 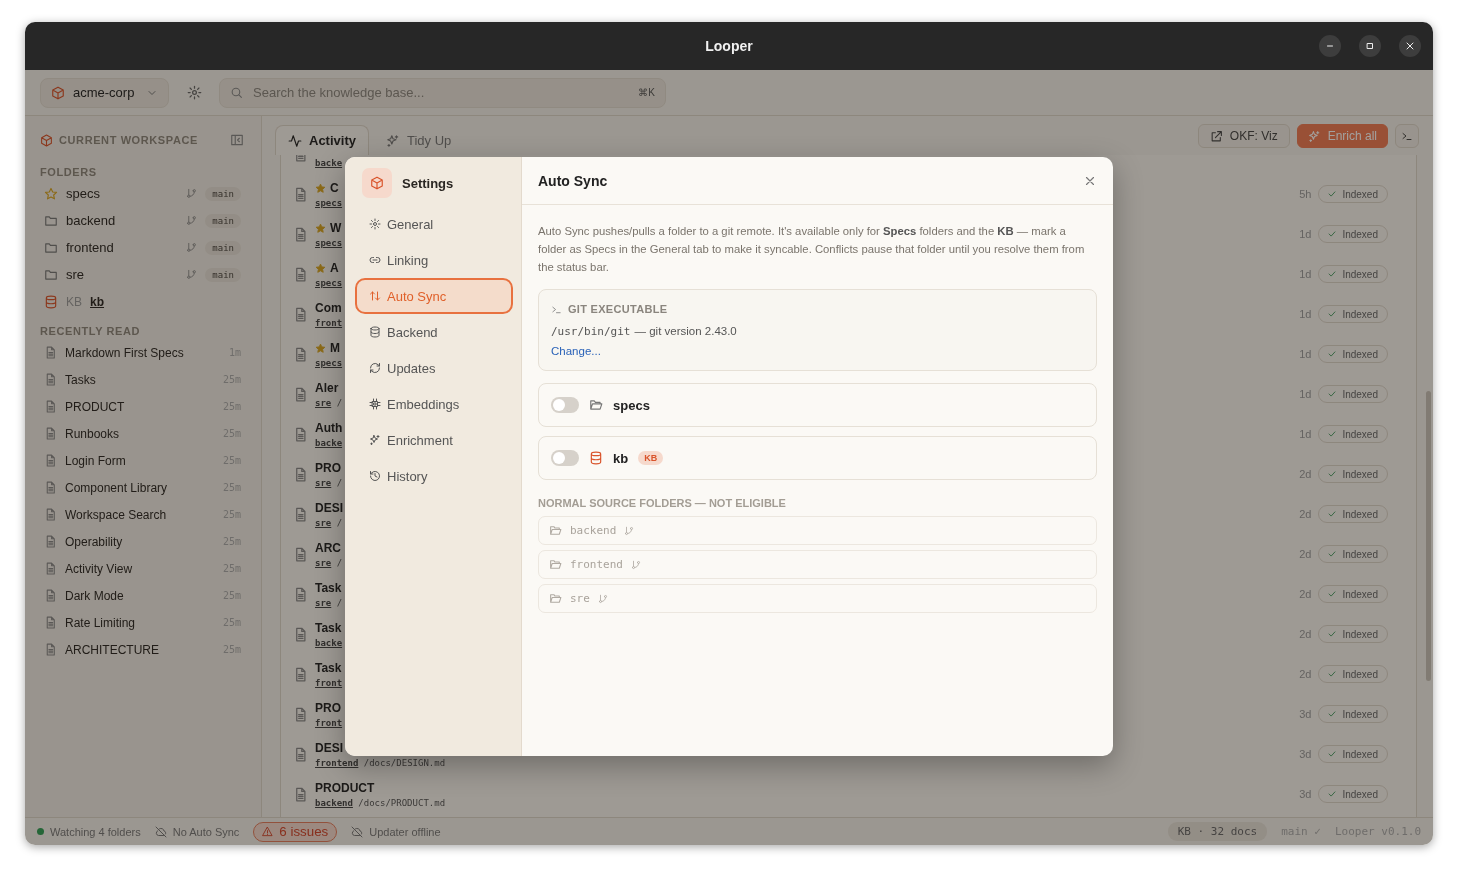 What do you see at coordinates (573, 180) in the screenshot?
I see `page-title: Auto Sync` at bounding box center [573, 180].